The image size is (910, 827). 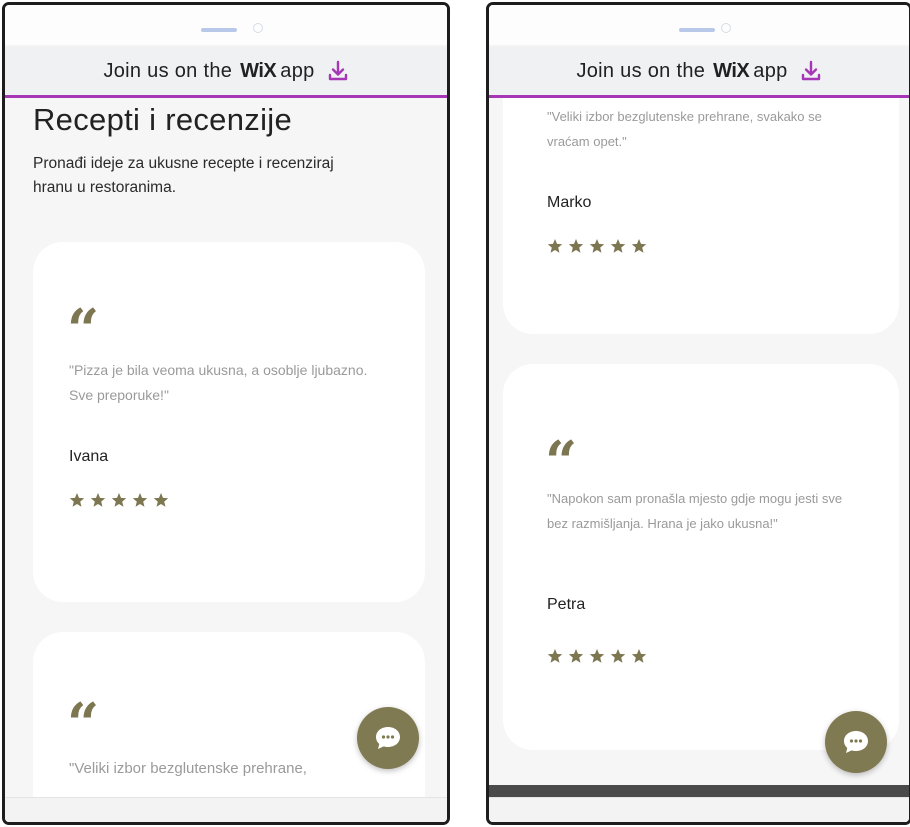 I want to click on review-author: Marko, so click(x=569, y=202).